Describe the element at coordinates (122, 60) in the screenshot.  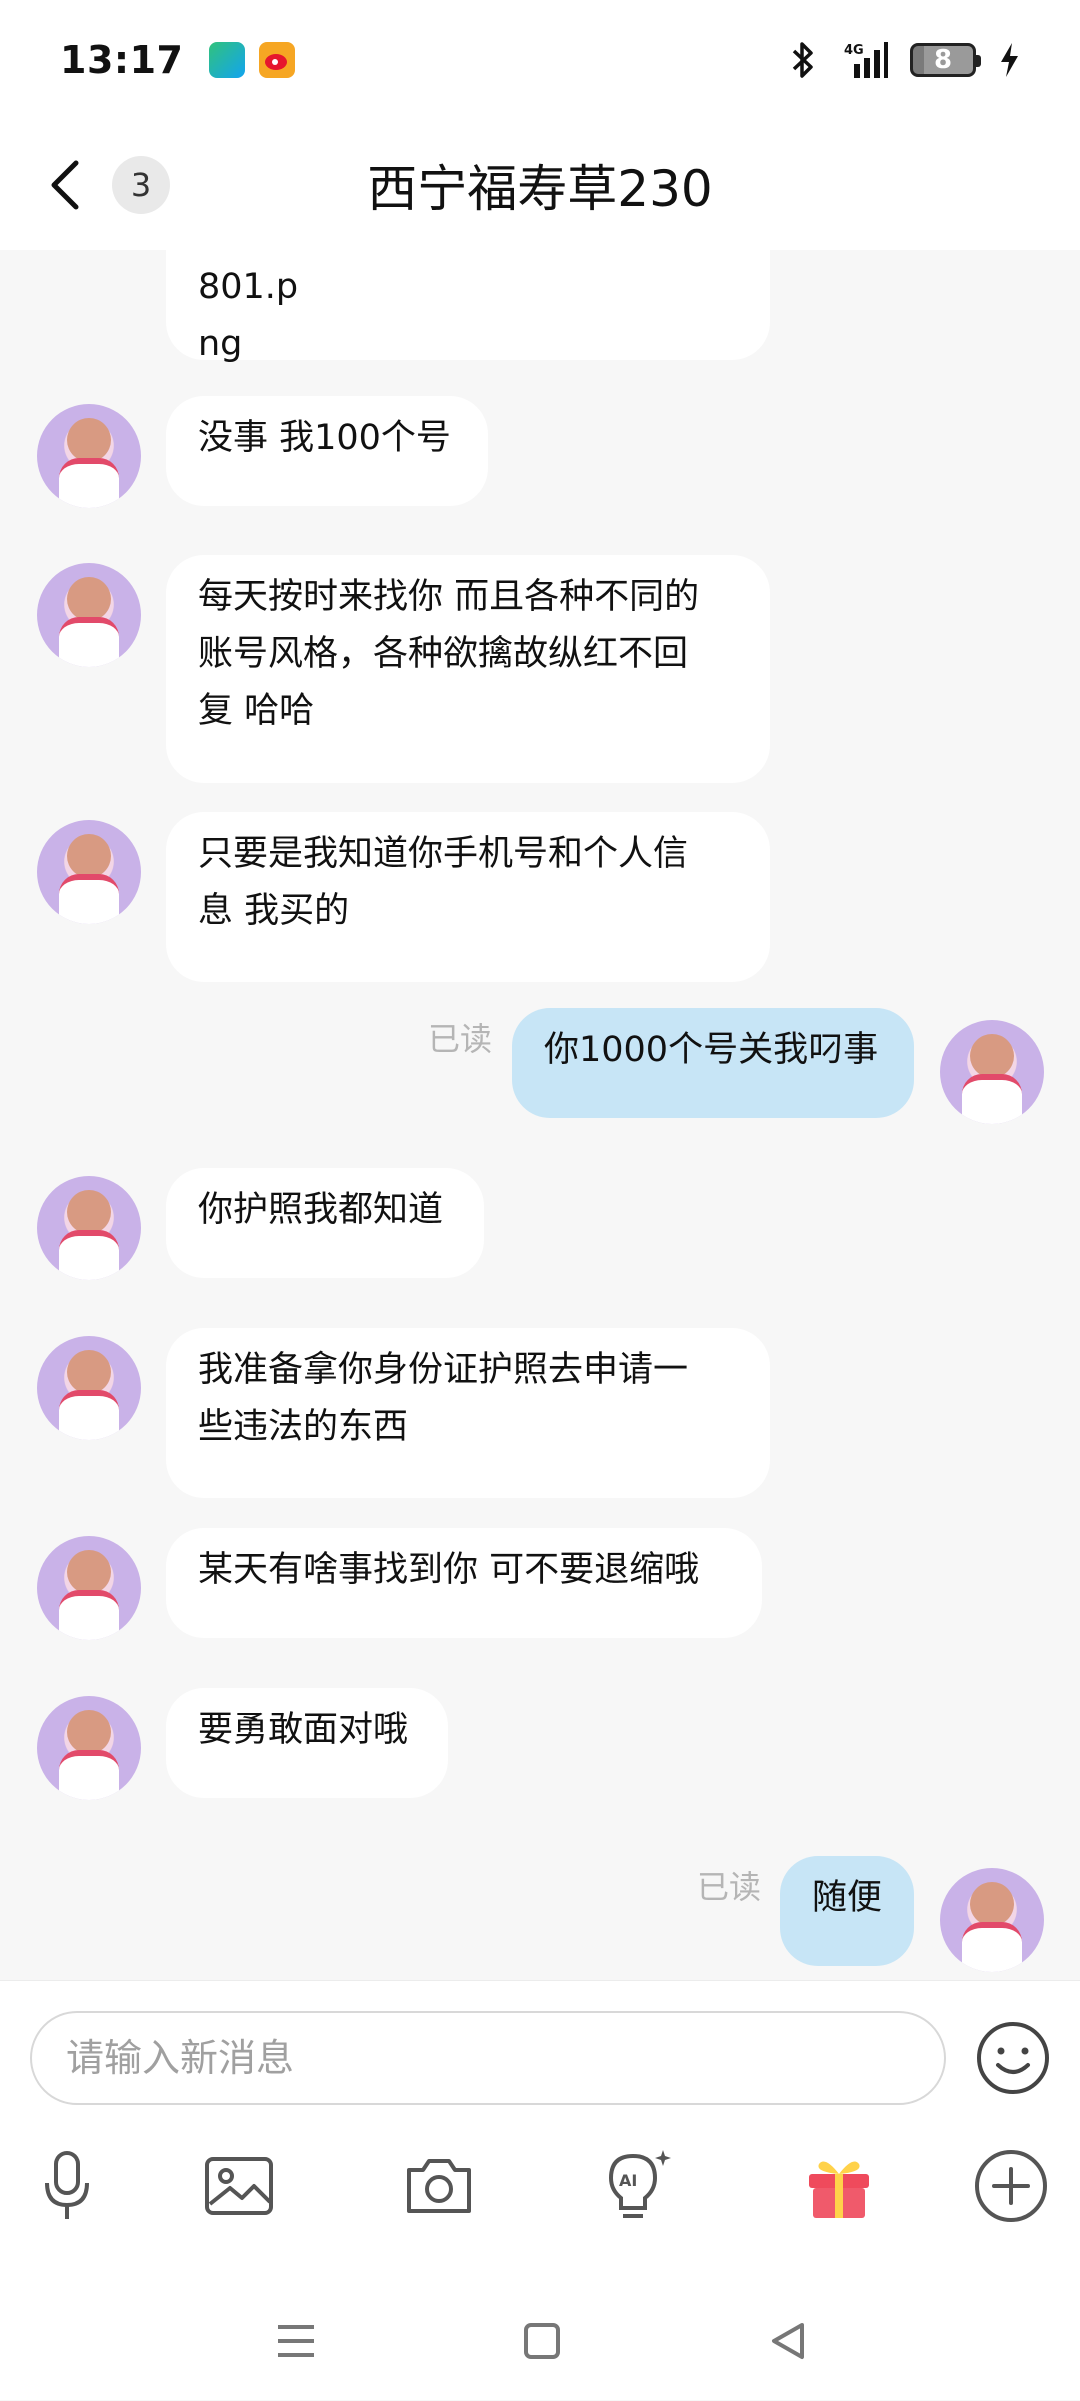
I see `status-time: 13:17` at that location.